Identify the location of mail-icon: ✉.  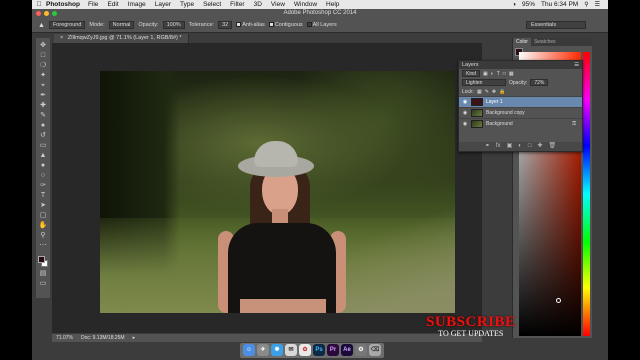
(291, 350).